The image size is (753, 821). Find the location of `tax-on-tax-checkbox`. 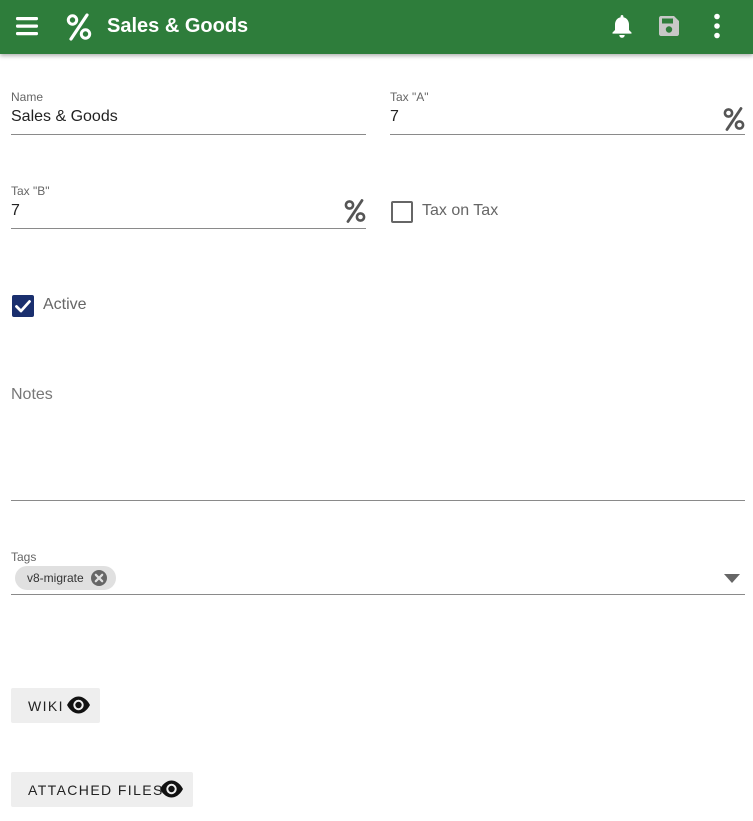

tax-on-tax-checkbox is located at coordinates (402, 212).